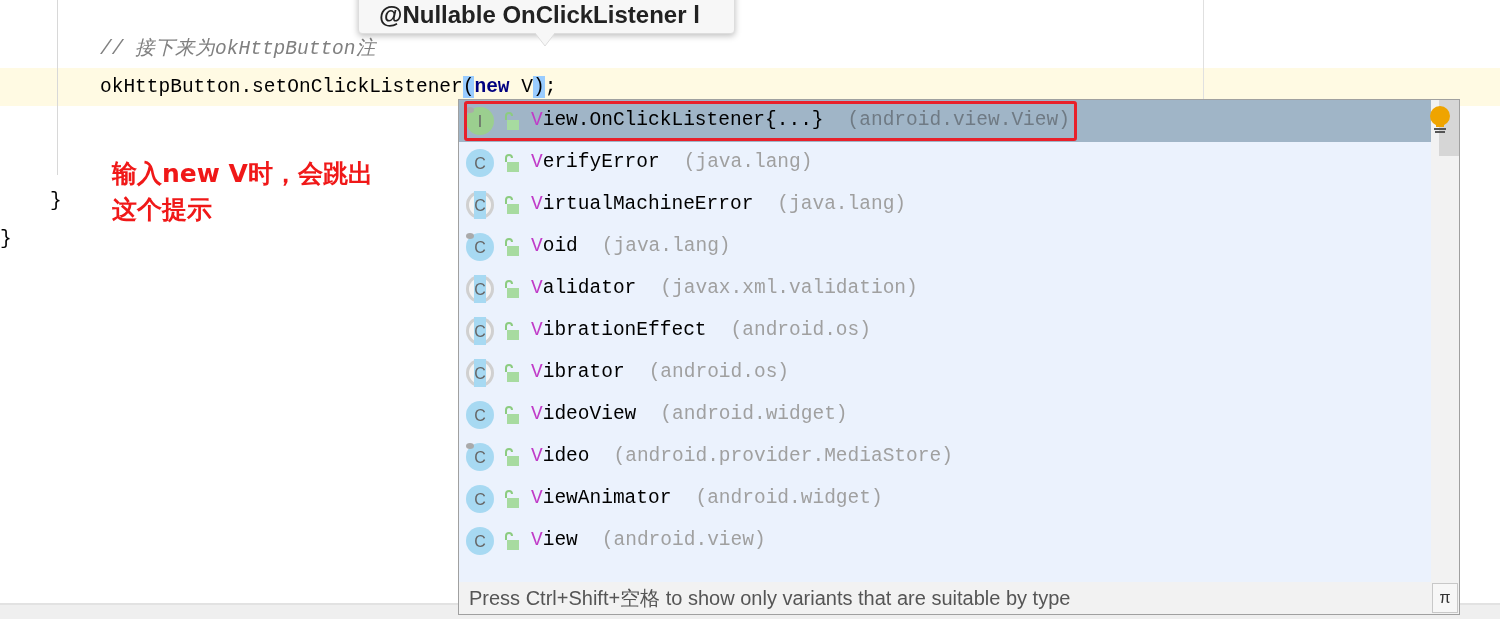  I want to click on completion-item: I View.OnClickListener{...} (android.view.View), so click(945, 121).